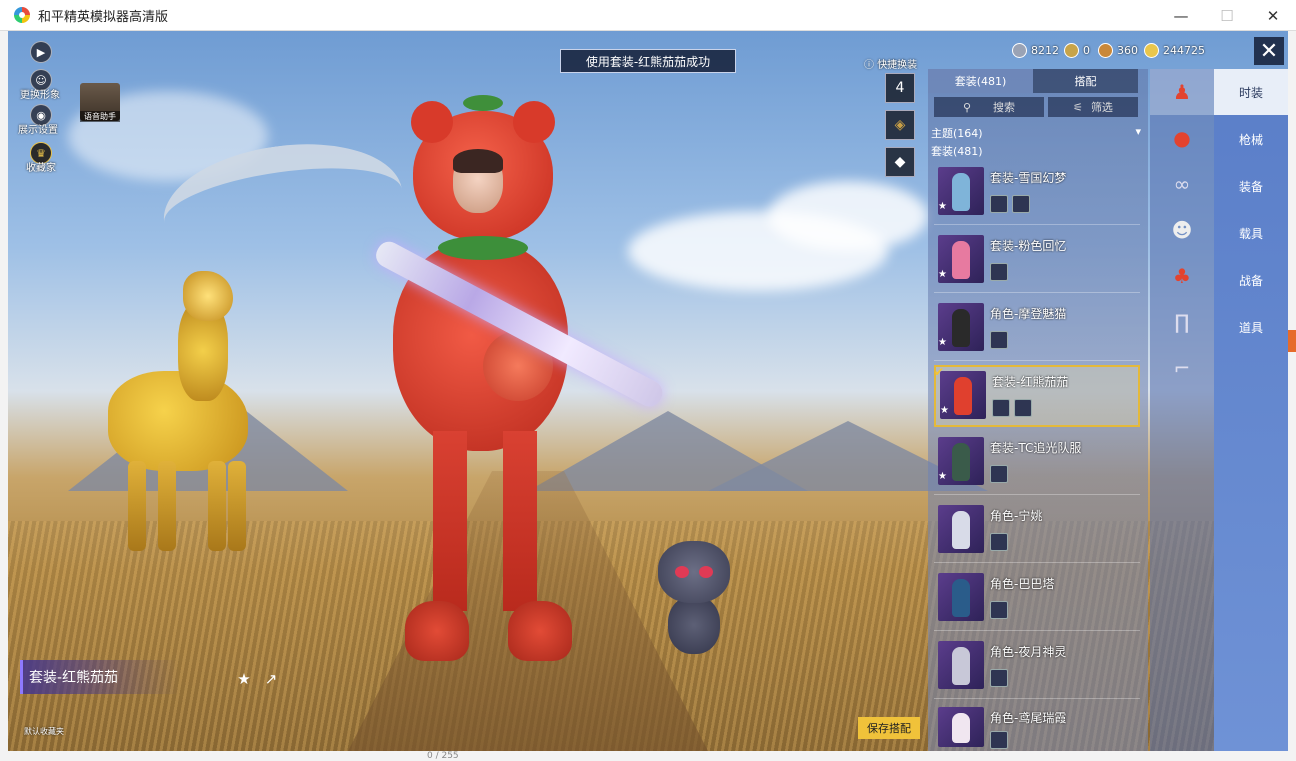 Image resolution: width=1296 pixels, height=761 pixels. Describe the element at coordinates (1105, 50) in the screenshot. I see `bronze-coin-icon` at that location.